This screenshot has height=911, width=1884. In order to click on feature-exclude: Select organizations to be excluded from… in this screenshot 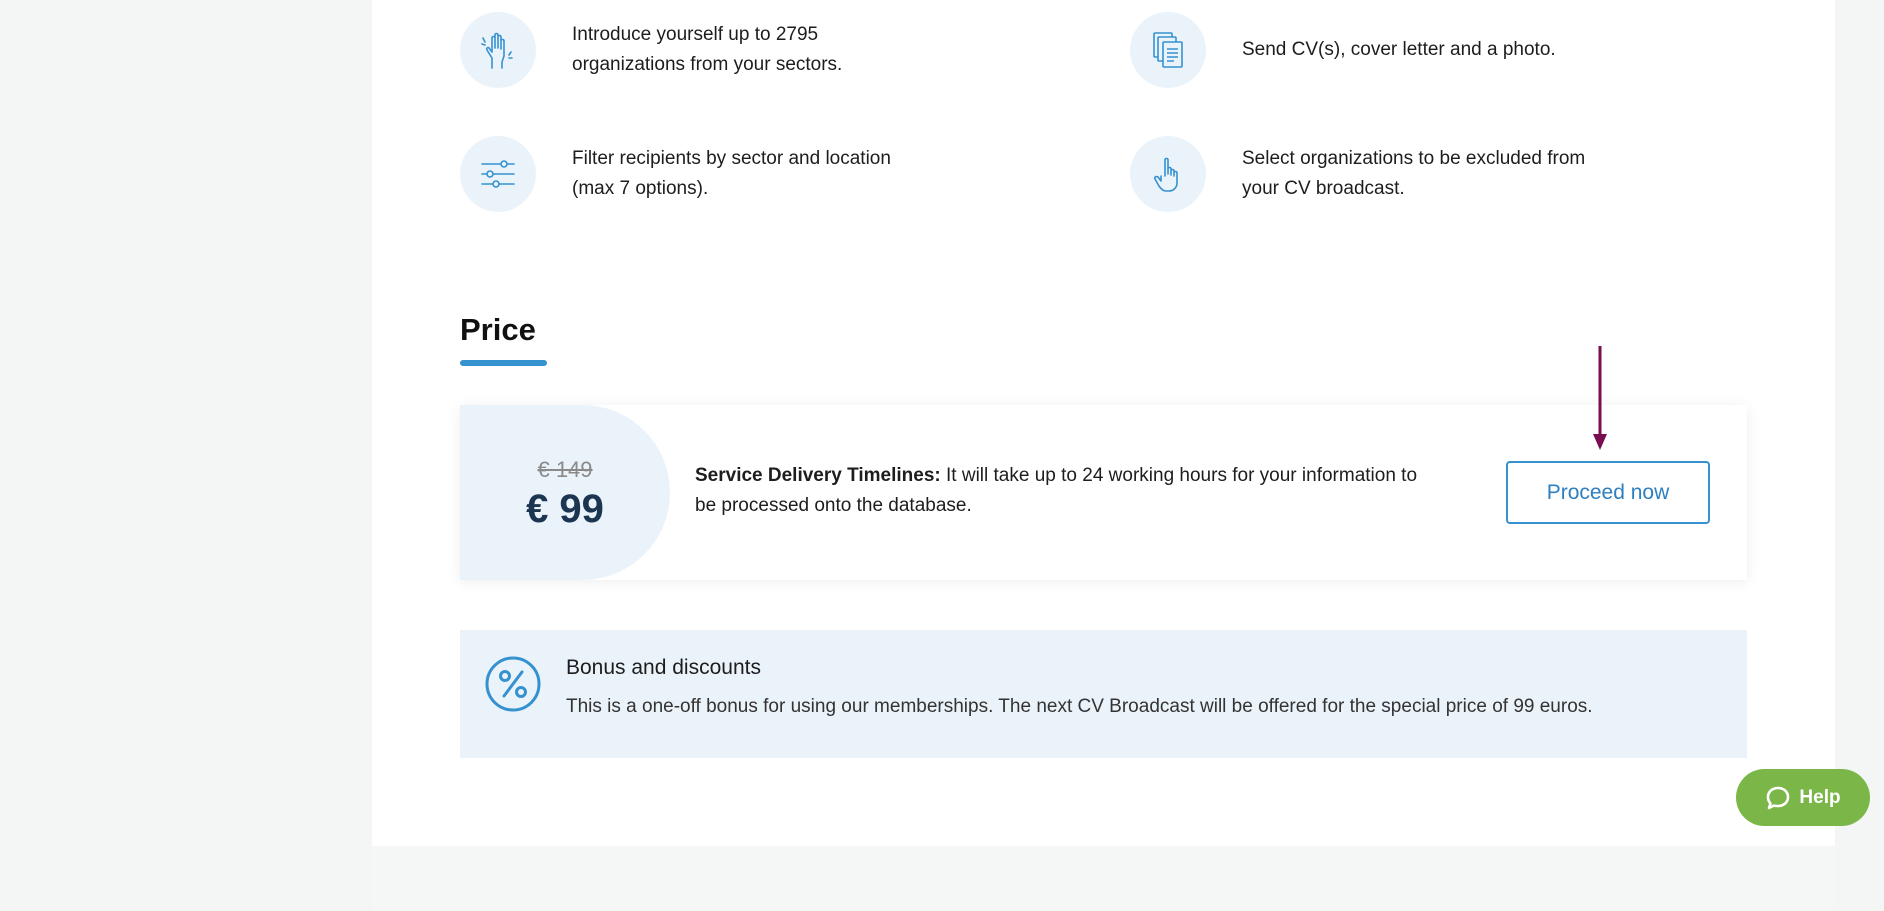, I will do `click(1366, 174)`.